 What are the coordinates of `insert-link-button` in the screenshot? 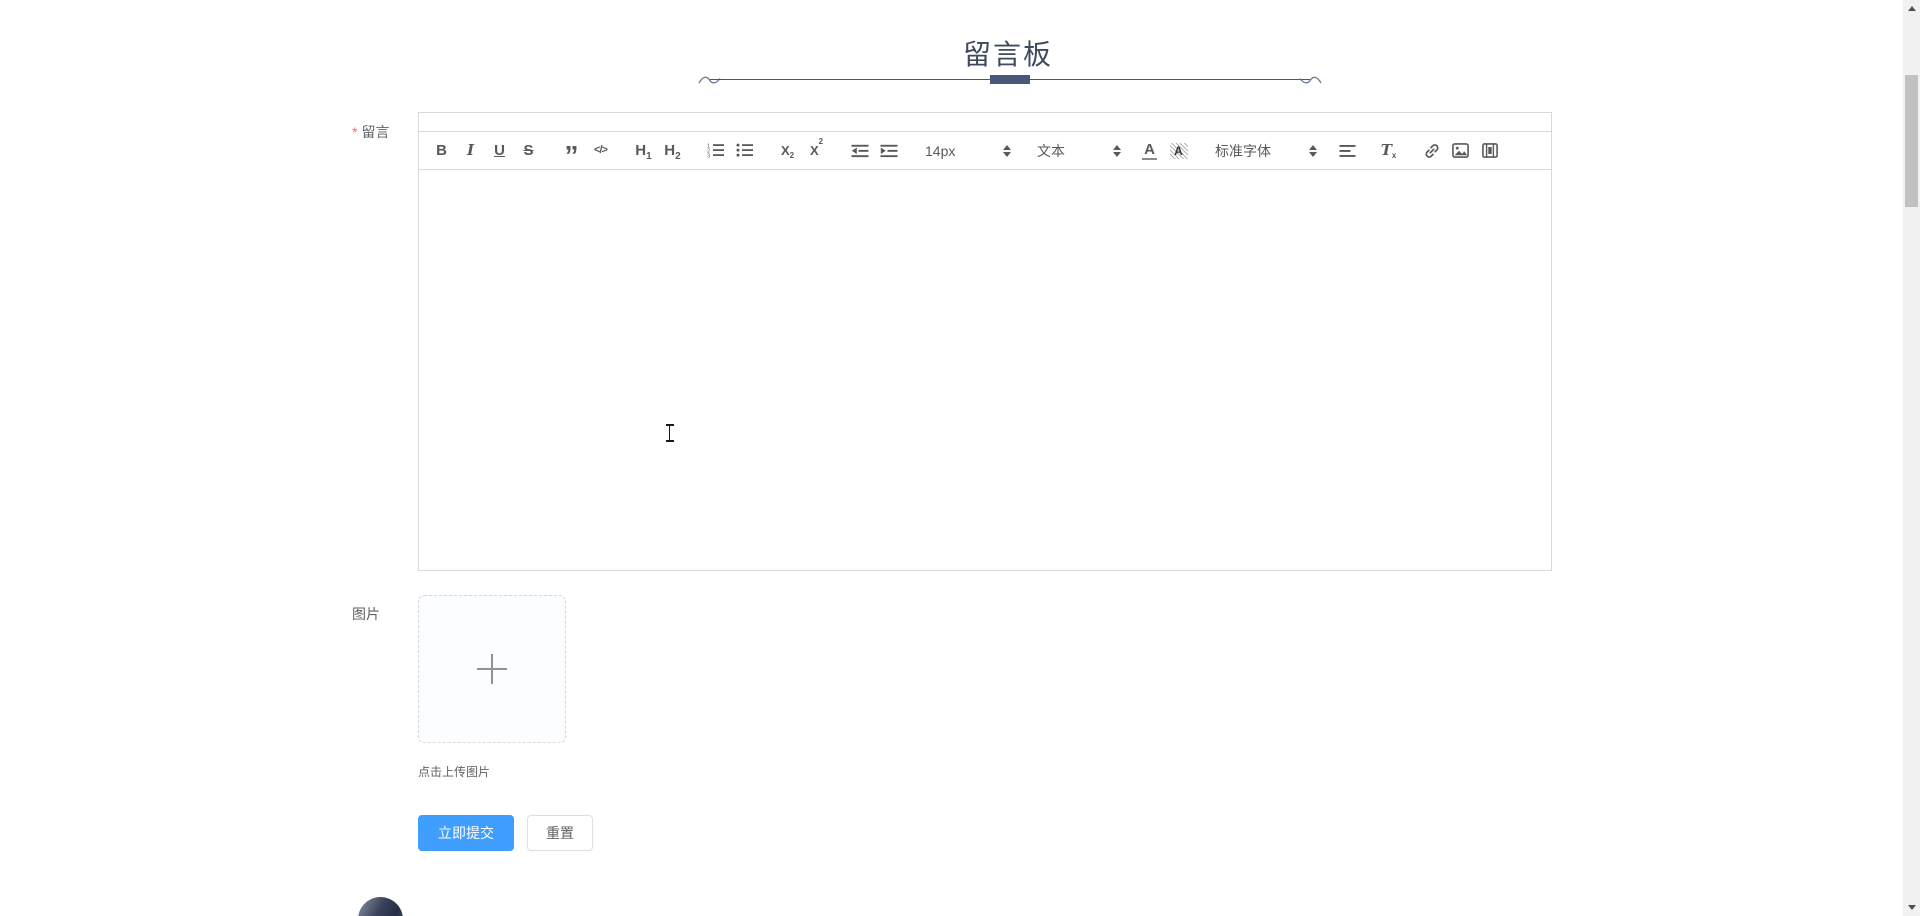 It's located at (1431, 151).